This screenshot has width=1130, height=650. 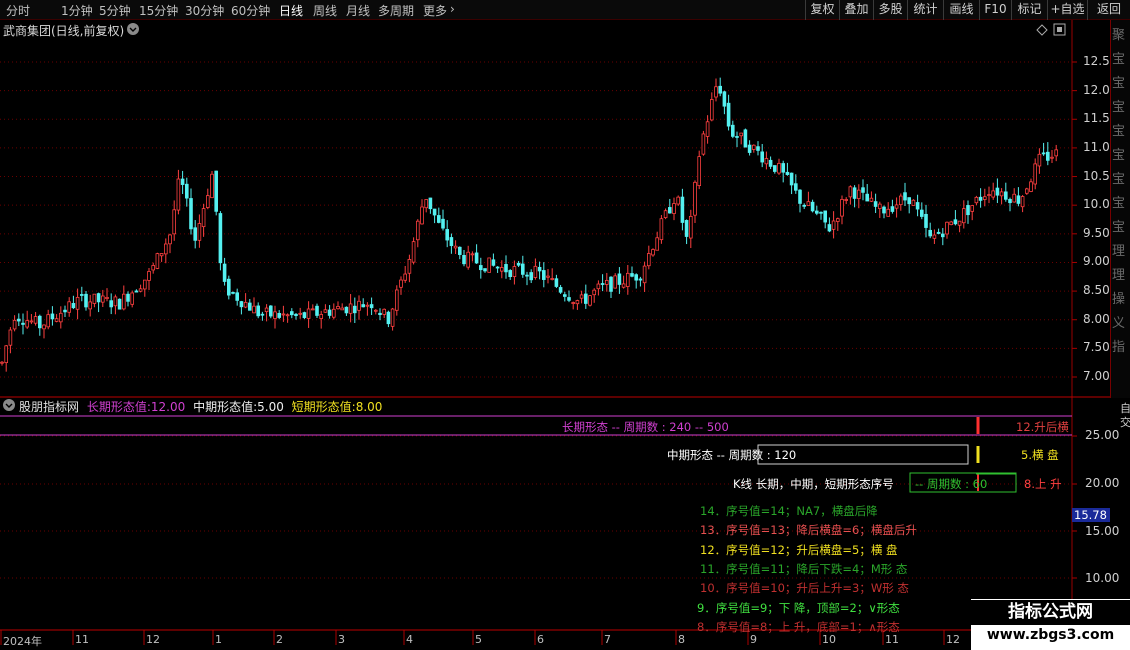 What do you see at coordinates (1050, 612) in the screenshot?
I see `watermark-title: 指标公式网` at bounding box center [1050, 612].